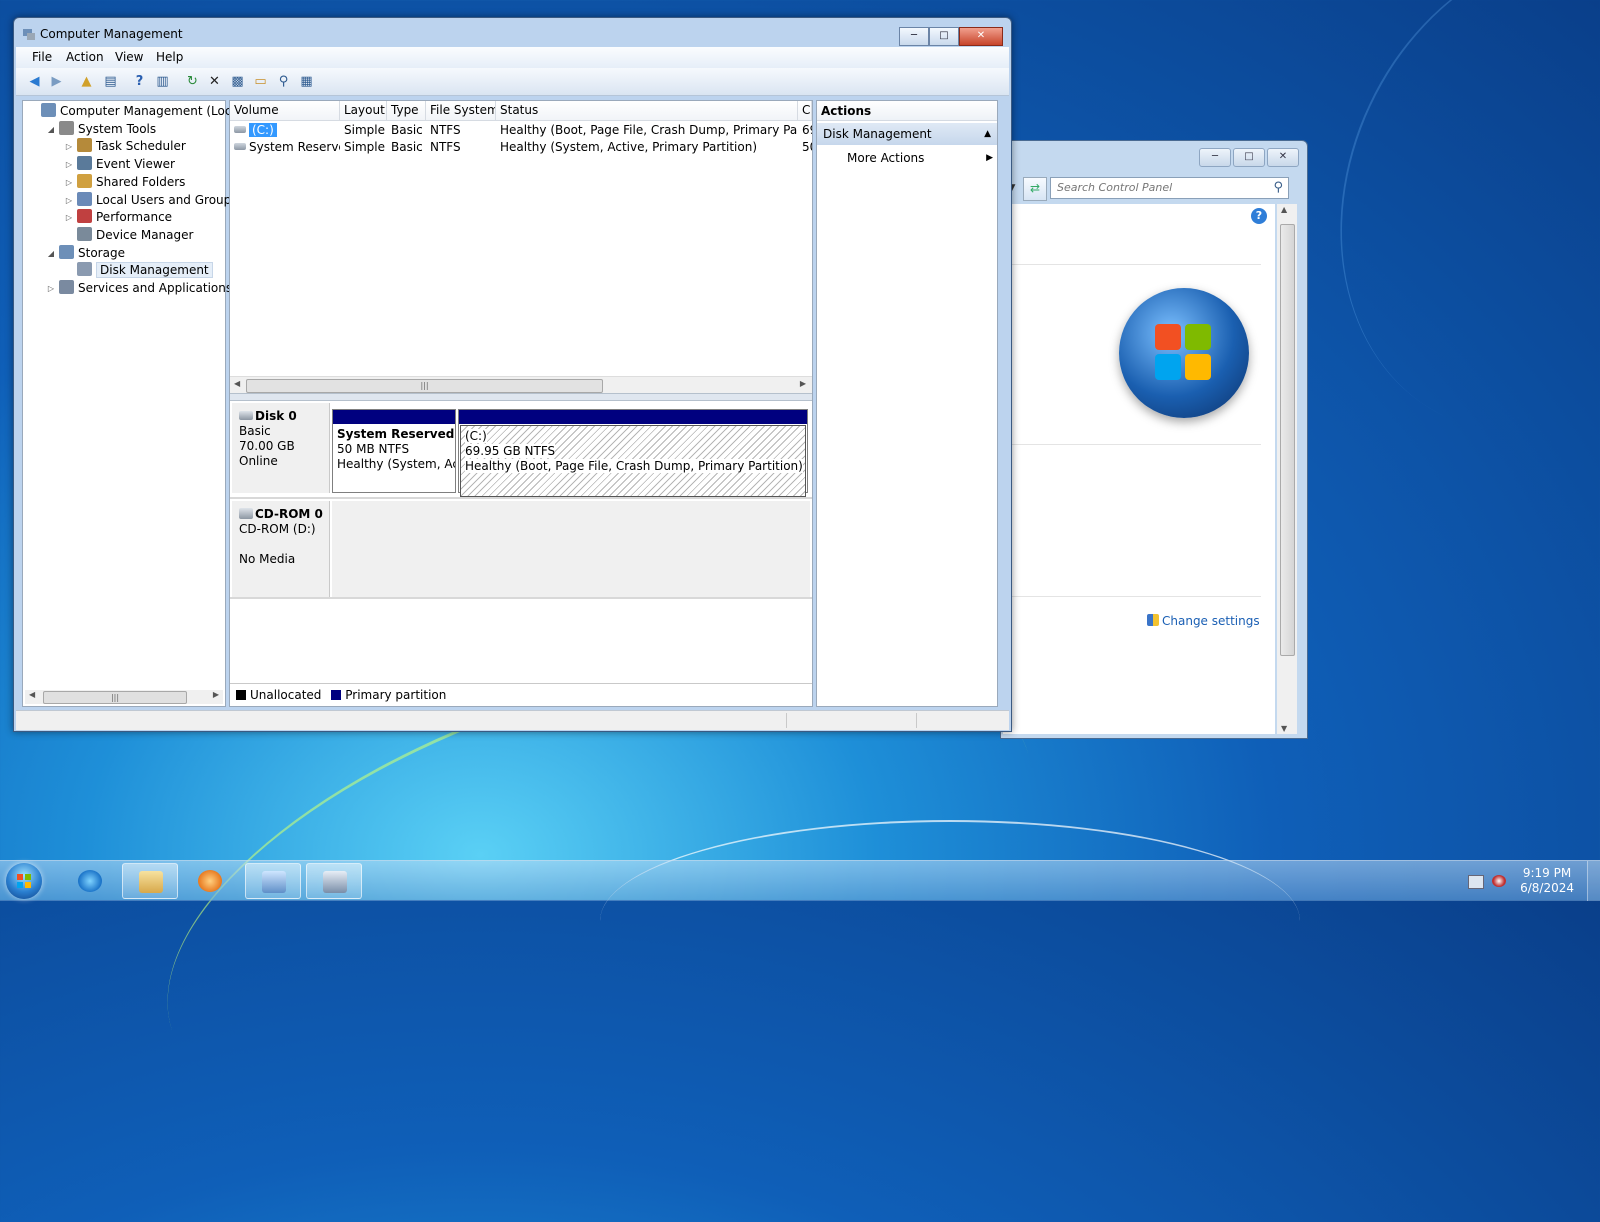  Describe the element at coordinates (285, 147) in the screenshot. I see `cell-volume: System Reserved` at that location.